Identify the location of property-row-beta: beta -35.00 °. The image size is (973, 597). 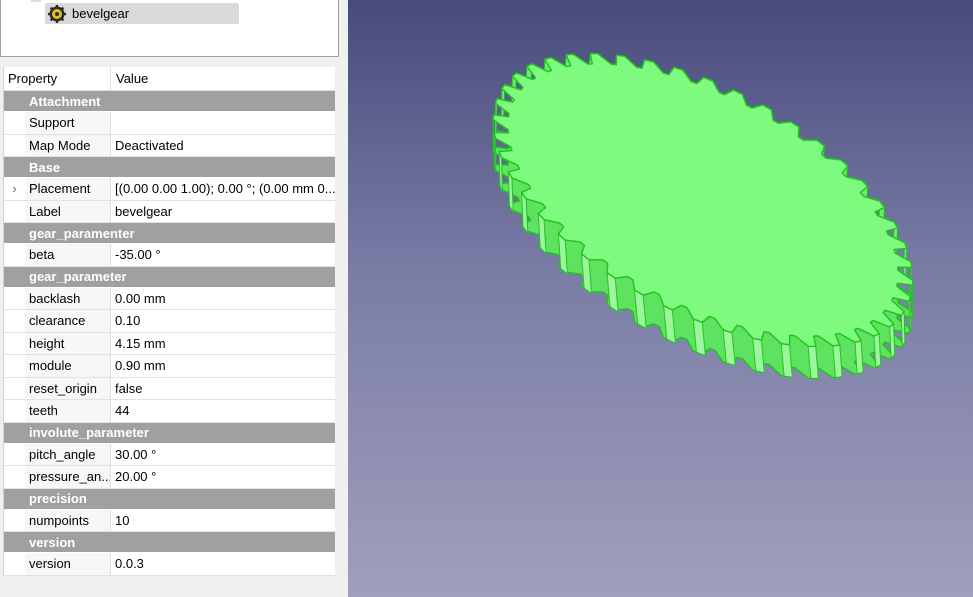
(169, 255).